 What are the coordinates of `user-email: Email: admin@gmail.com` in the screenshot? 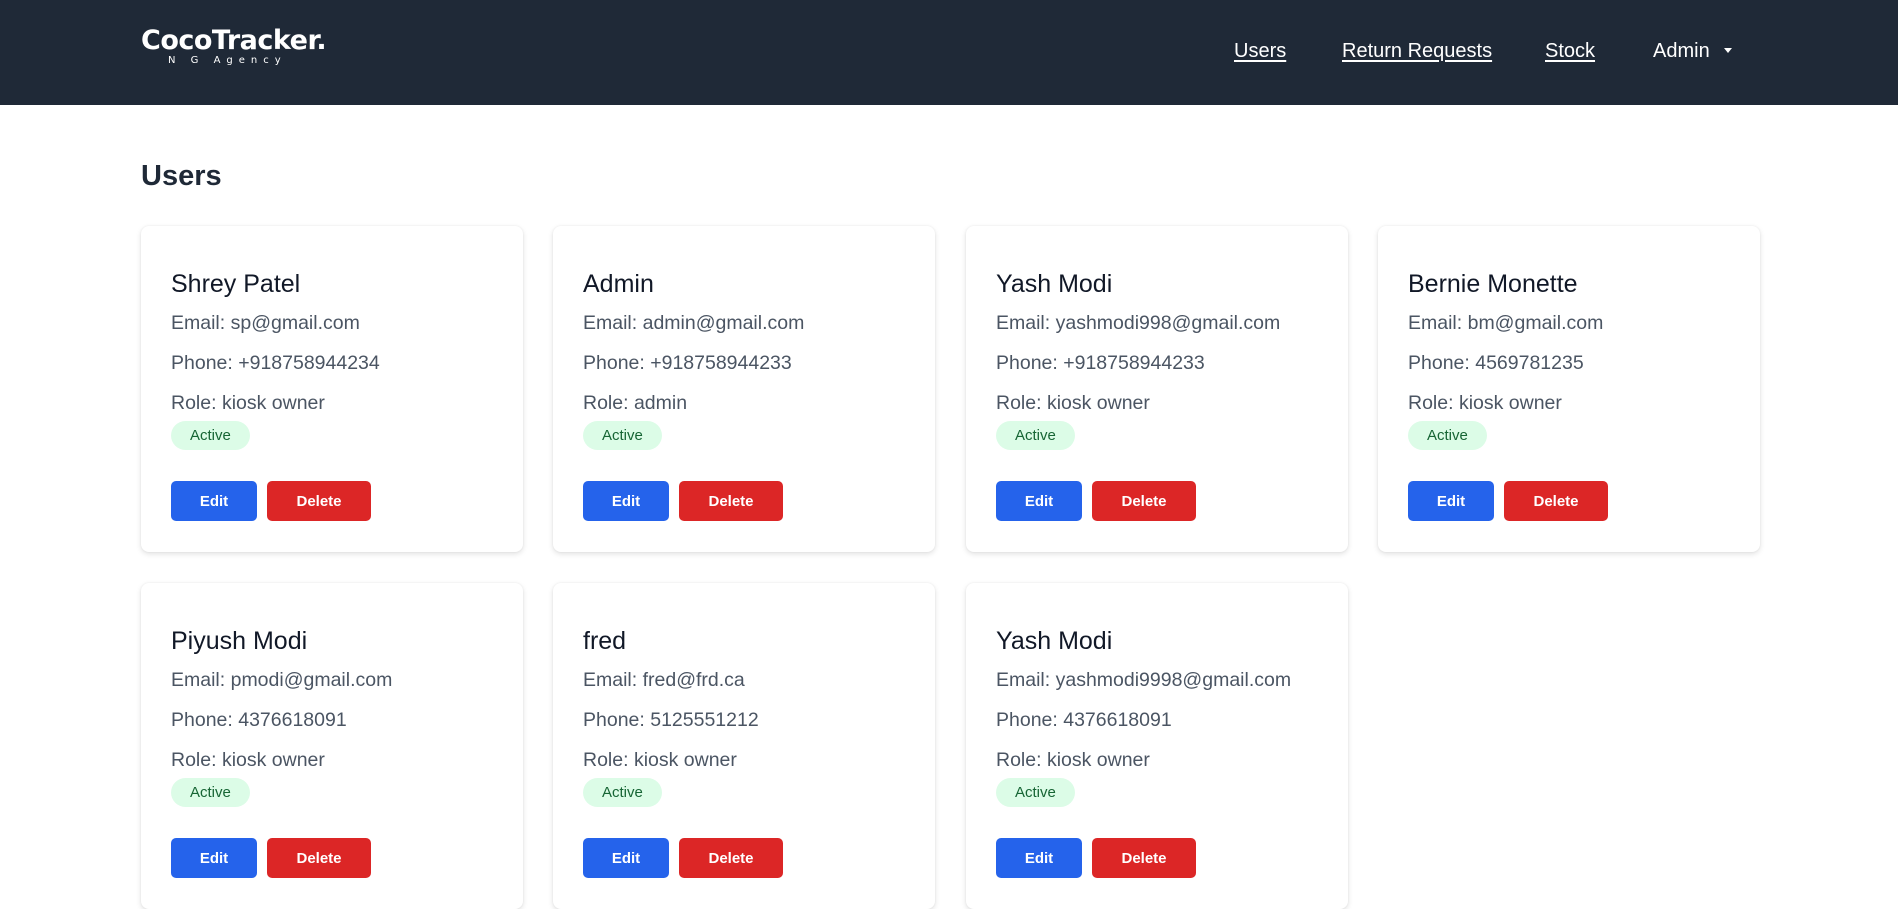 It's located at (694, 323).